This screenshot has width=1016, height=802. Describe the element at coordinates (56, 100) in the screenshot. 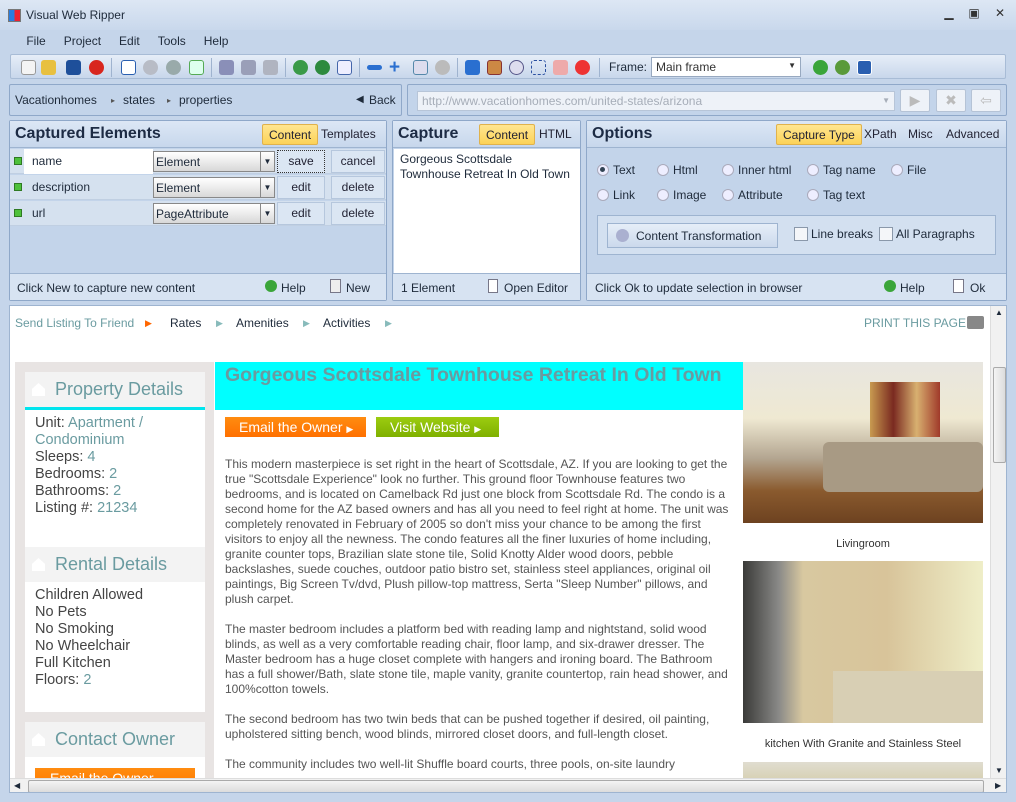

I see `breadcrumb-item: Vacationhomes` at that location.